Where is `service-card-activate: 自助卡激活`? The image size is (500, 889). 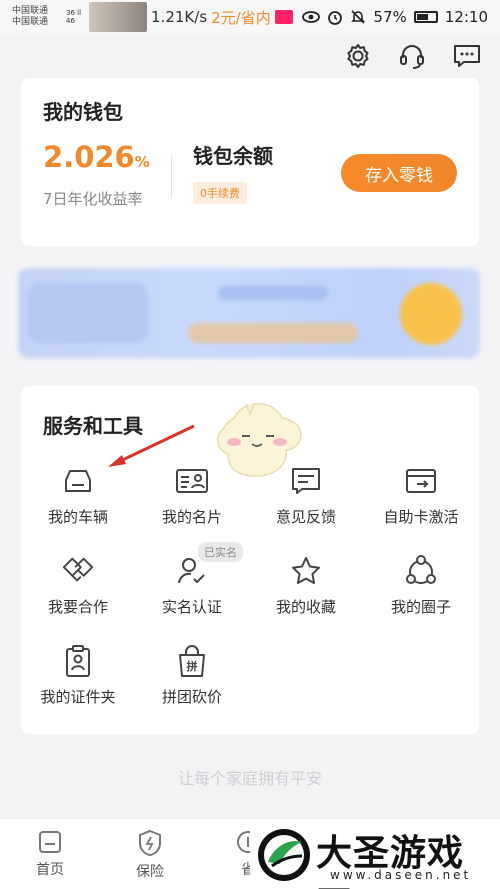
service-card-activate: 自助卡激活 is located at coordinates (421, 495).